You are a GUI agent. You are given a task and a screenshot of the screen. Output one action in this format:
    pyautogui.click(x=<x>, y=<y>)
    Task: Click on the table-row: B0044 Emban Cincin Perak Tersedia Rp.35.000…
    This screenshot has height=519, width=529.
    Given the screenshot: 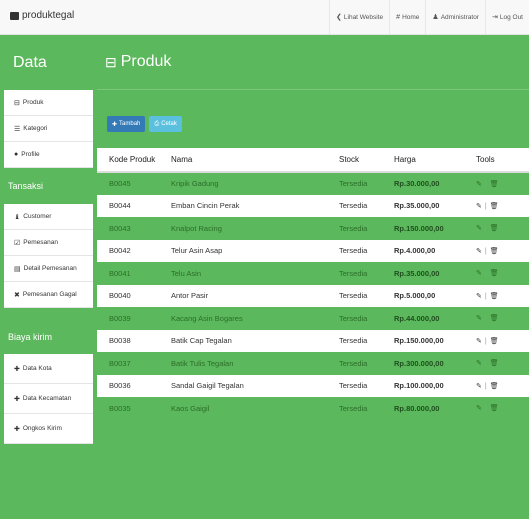 What is the action you would take?
    pyautogui.click(x=313, y=205)
    